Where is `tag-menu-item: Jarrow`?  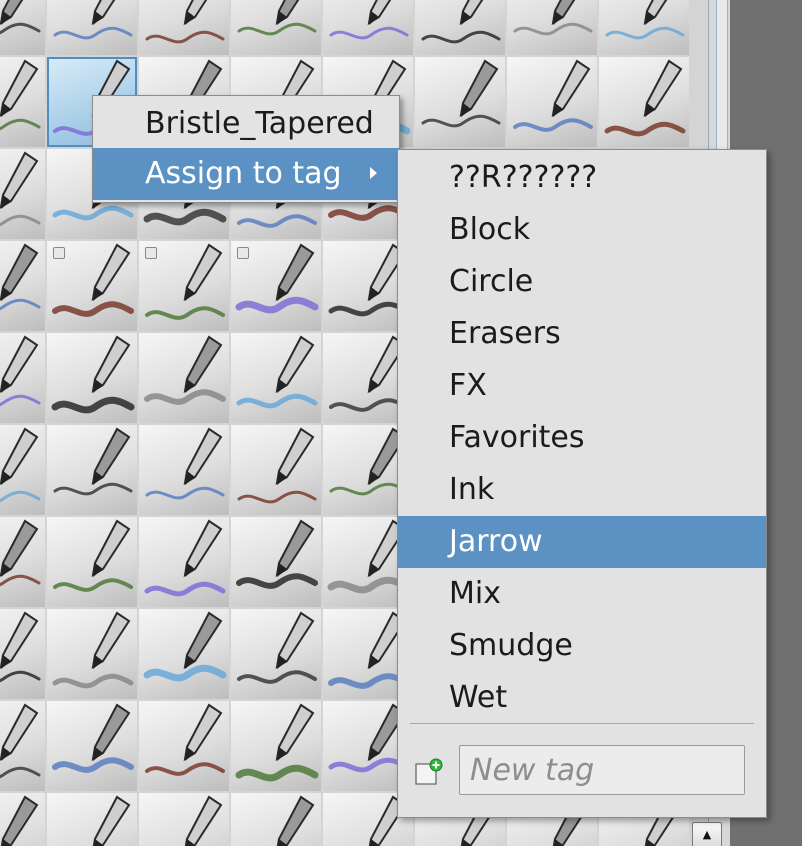
tag-menu-item: Jarrow is located at coordinates (582, 542).